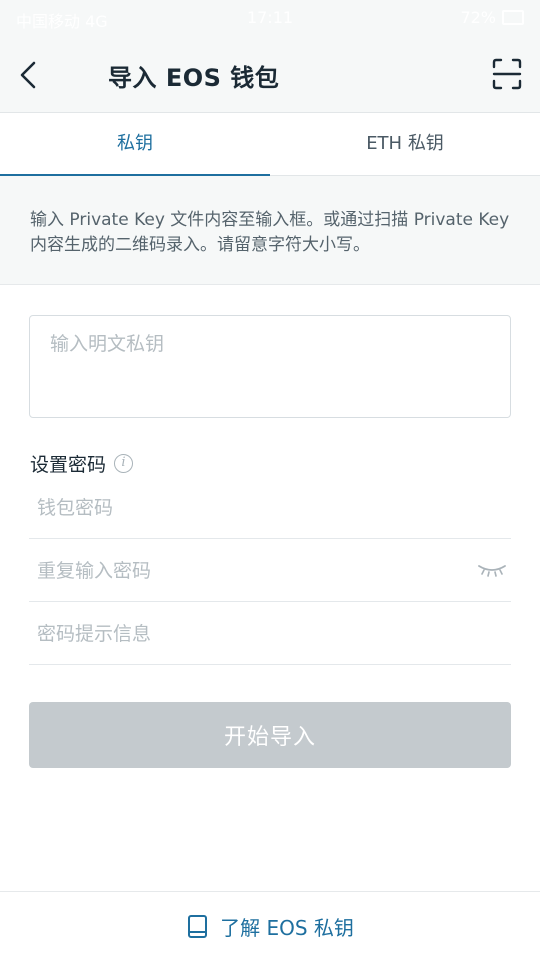 The height and width of the screenshot is (960, 540). I want to click on header: 导入 EOS 钱包, so click(270, 74).